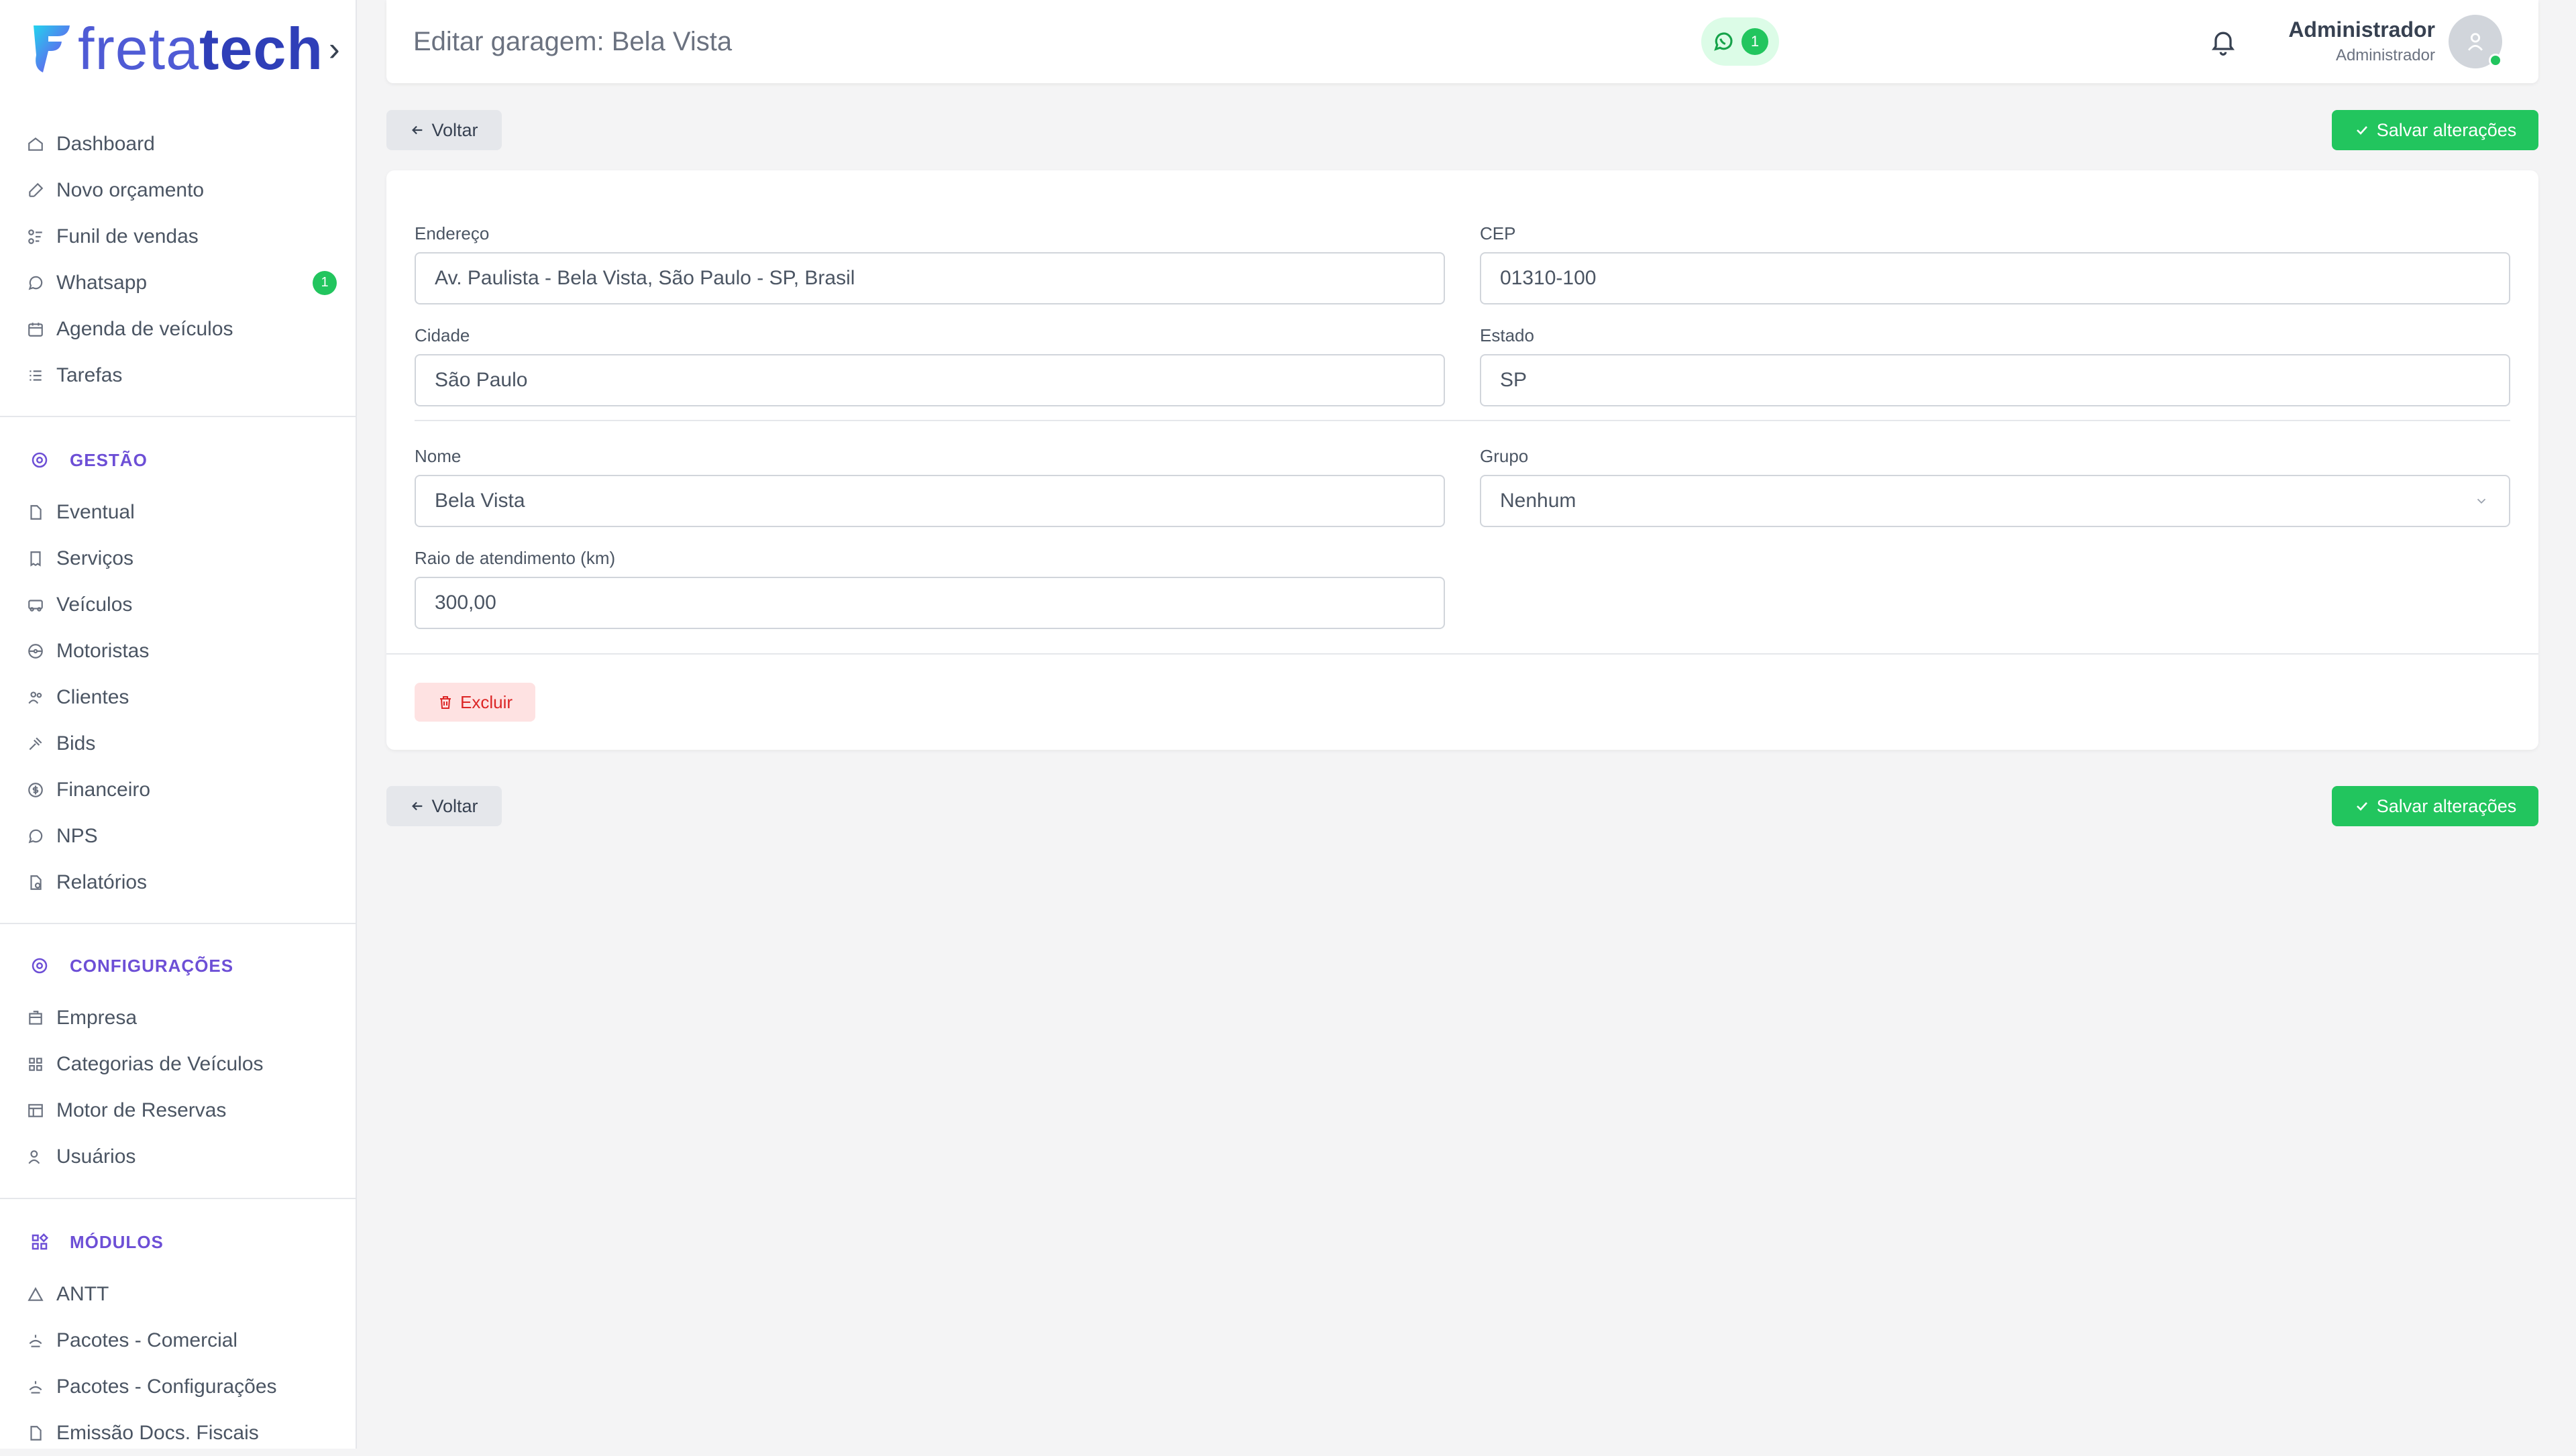 The width and height of the screenshot is (2576, 1456). What do you see at coordinates (103, 789) in the screenshot?
I see `sidebar-item-label: Financeiro` at bounding box center [103, 789].